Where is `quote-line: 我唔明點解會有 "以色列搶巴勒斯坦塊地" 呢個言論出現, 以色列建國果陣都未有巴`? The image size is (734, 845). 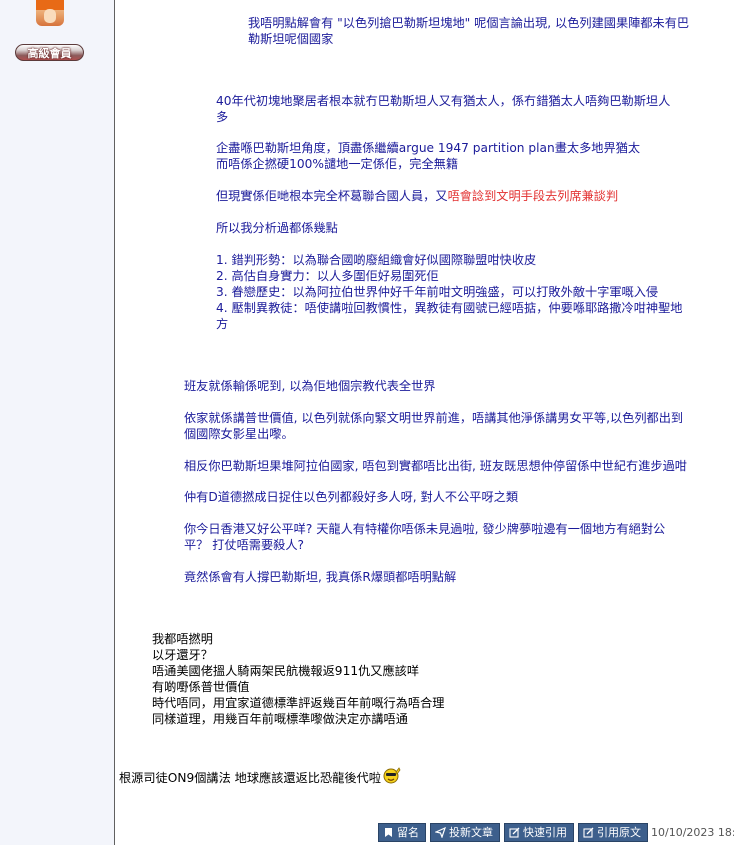
quote-line: 我唔明點解會有 "以色列搶巴勒斯坦塊地" 呢個言論出現, 以色列建國果陣都未有巴 is located at coordinates (469, 23).